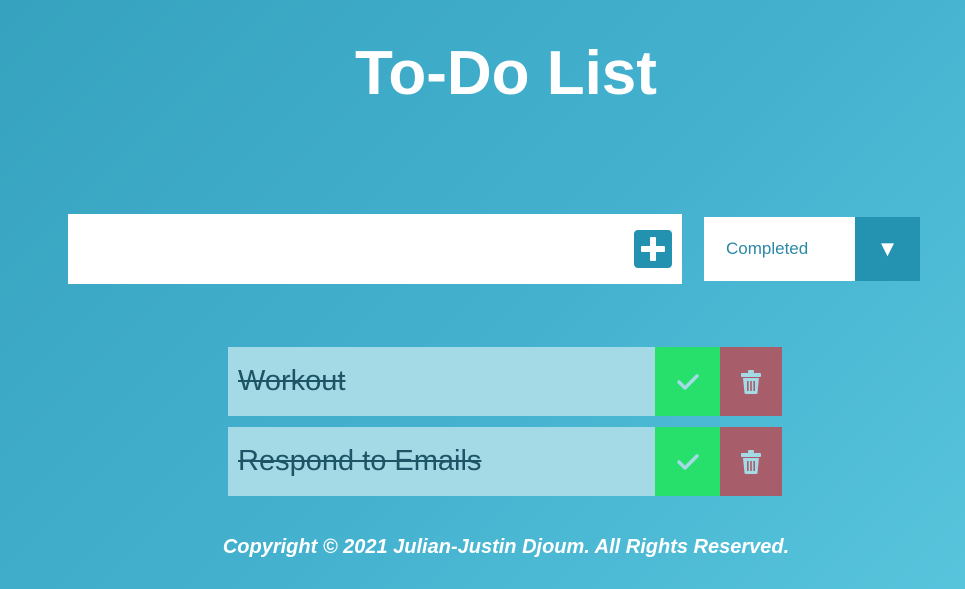 Image resolution: width=965 pixels, height=589 pixels. I want to click on todo-item: Respond to Emails, so click(505, 461).